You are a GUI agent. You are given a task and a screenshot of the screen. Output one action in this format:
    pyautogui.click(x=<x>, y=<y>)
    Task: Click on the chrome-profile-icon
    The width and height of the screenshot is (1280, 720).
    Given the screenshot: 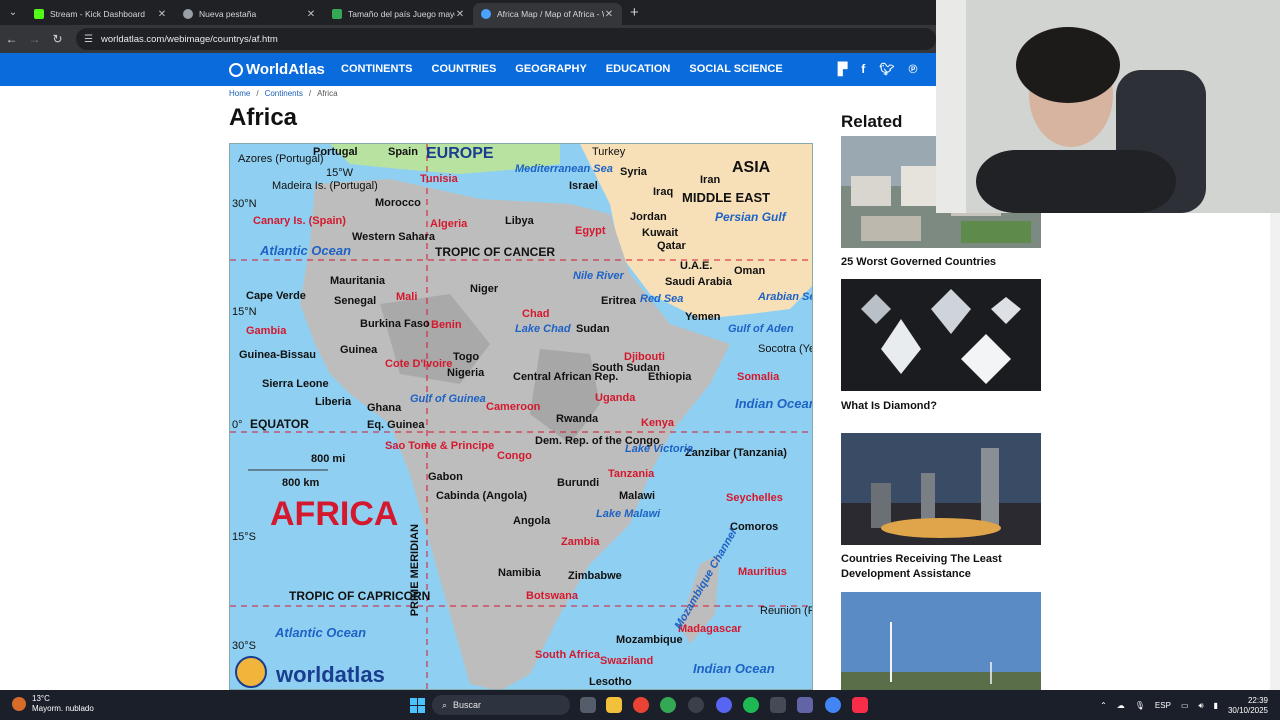 What is the action you would take?
    pyautogui.click(x=668, y=705)
    